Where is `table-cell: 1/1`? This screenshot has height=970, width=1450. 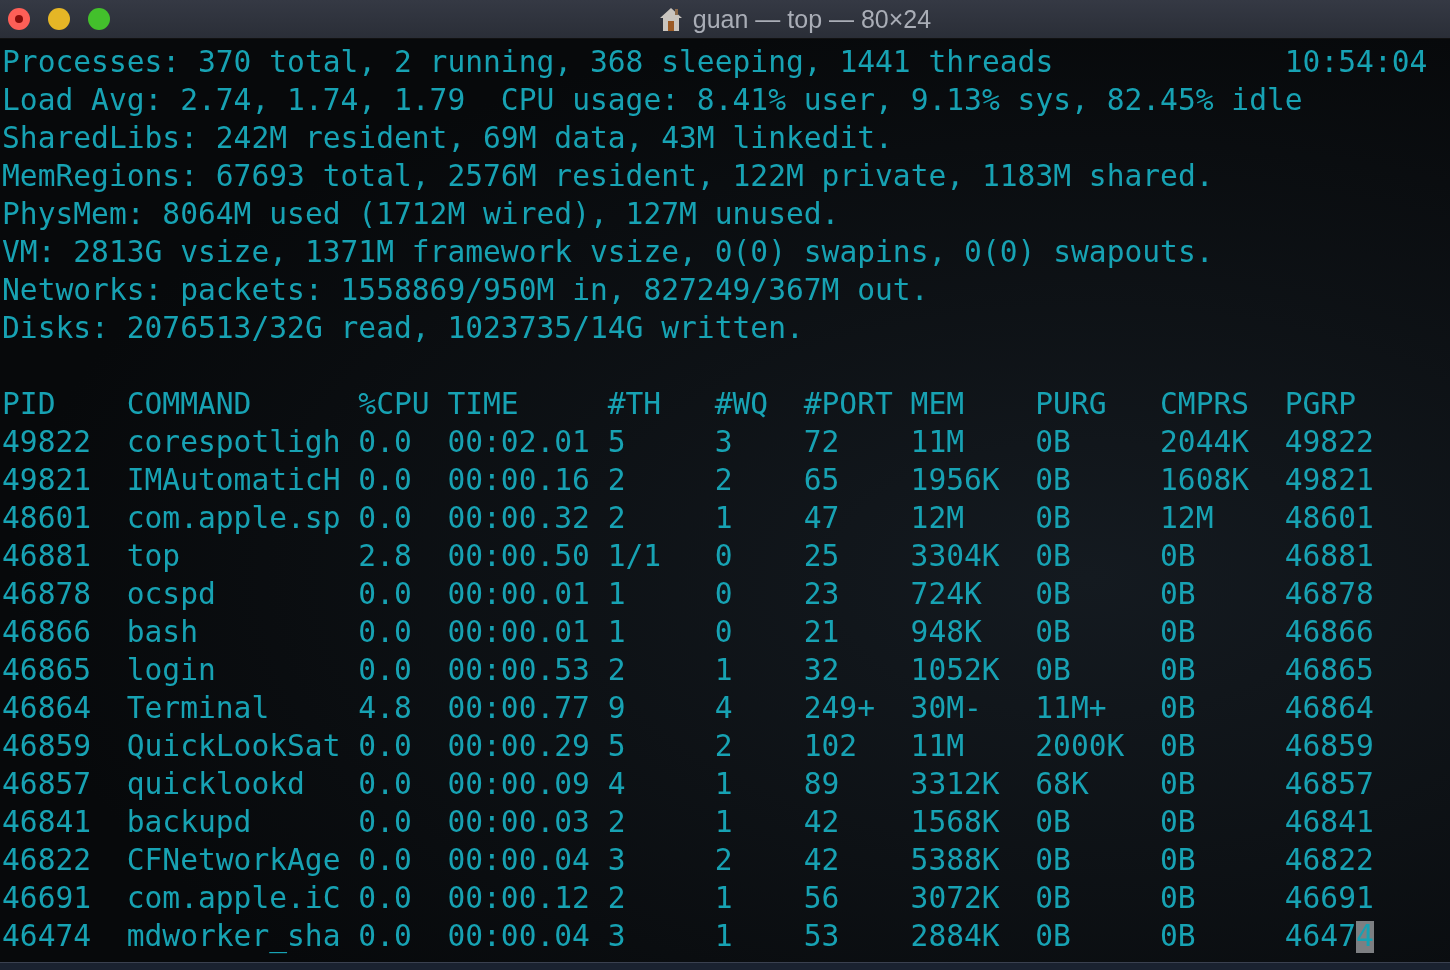
table-cell: 1/1 is located at coordinates (634, 556).